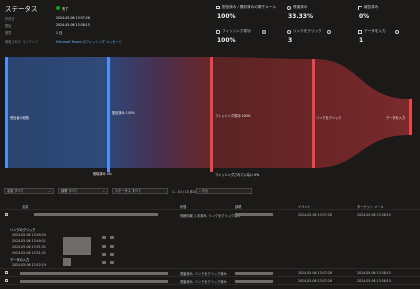  I want to click on flow-total-delivered, so click(57, 112).